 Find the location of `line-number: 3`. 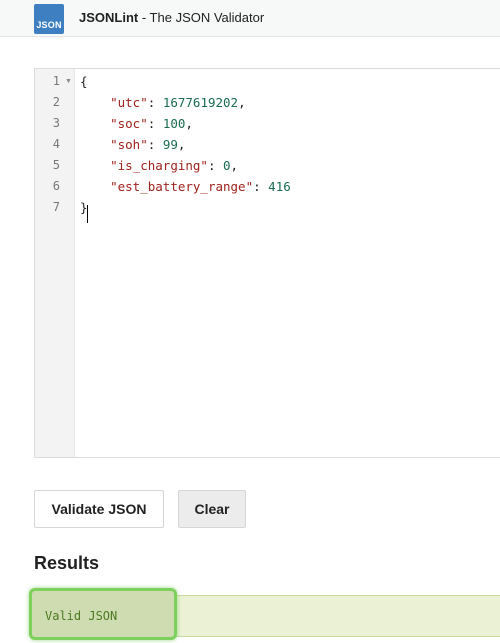

line-number: 3 is located at coordinates (56, 123).